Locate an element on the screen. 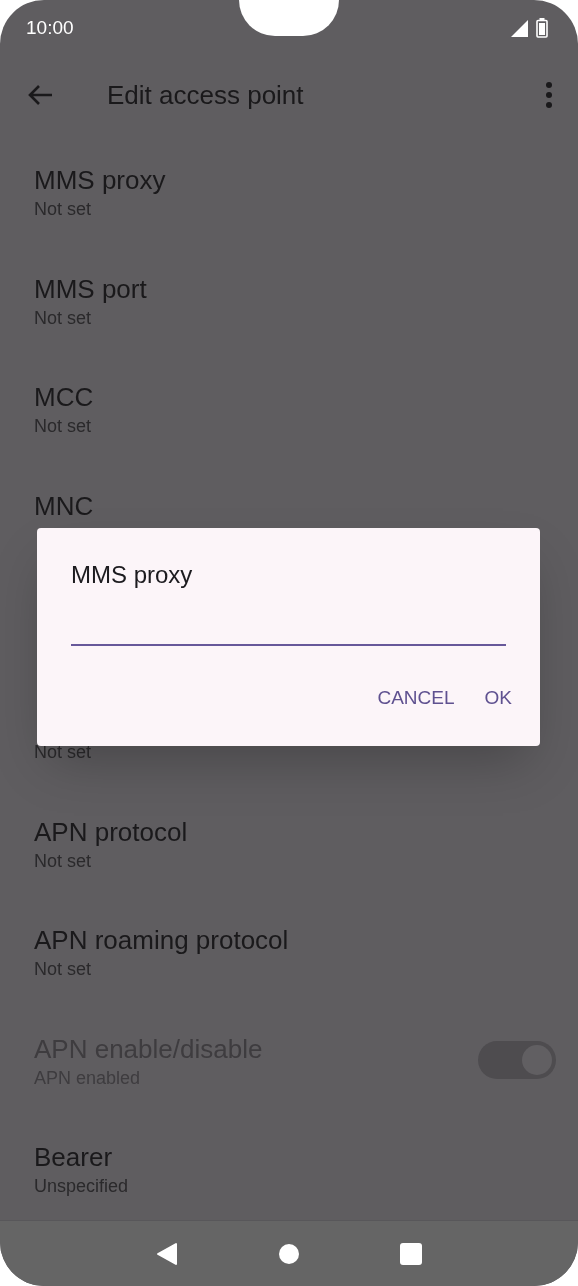 This screenshot has height=1286, width=578. setting-title: Bearer is located at coordinates (73, 1157).